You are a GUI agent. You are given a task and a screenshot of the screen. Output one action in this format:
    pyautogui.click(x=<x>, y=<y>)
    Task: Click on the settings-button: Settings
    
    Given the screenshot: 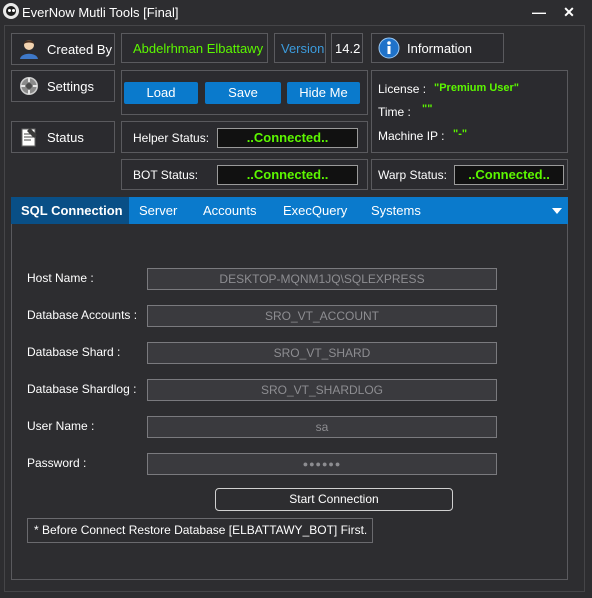 What is the action you would take?
    pyautogui.click(x=63, y=86)
    